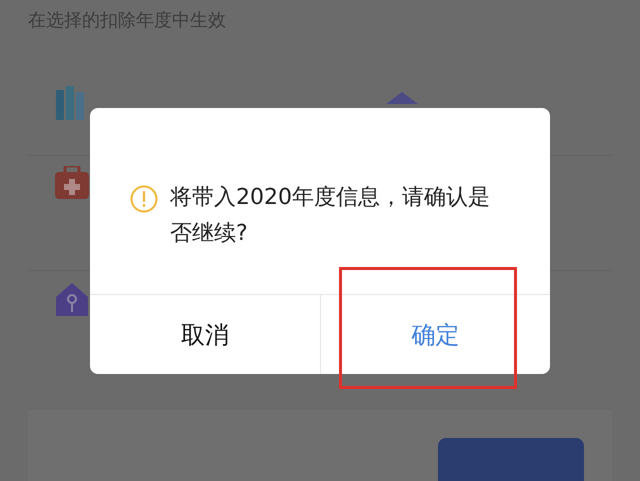 Image resolution: width=640 pixels, height=481 pixels. I want to click on cancel-button: 取消, so click(205, 334).